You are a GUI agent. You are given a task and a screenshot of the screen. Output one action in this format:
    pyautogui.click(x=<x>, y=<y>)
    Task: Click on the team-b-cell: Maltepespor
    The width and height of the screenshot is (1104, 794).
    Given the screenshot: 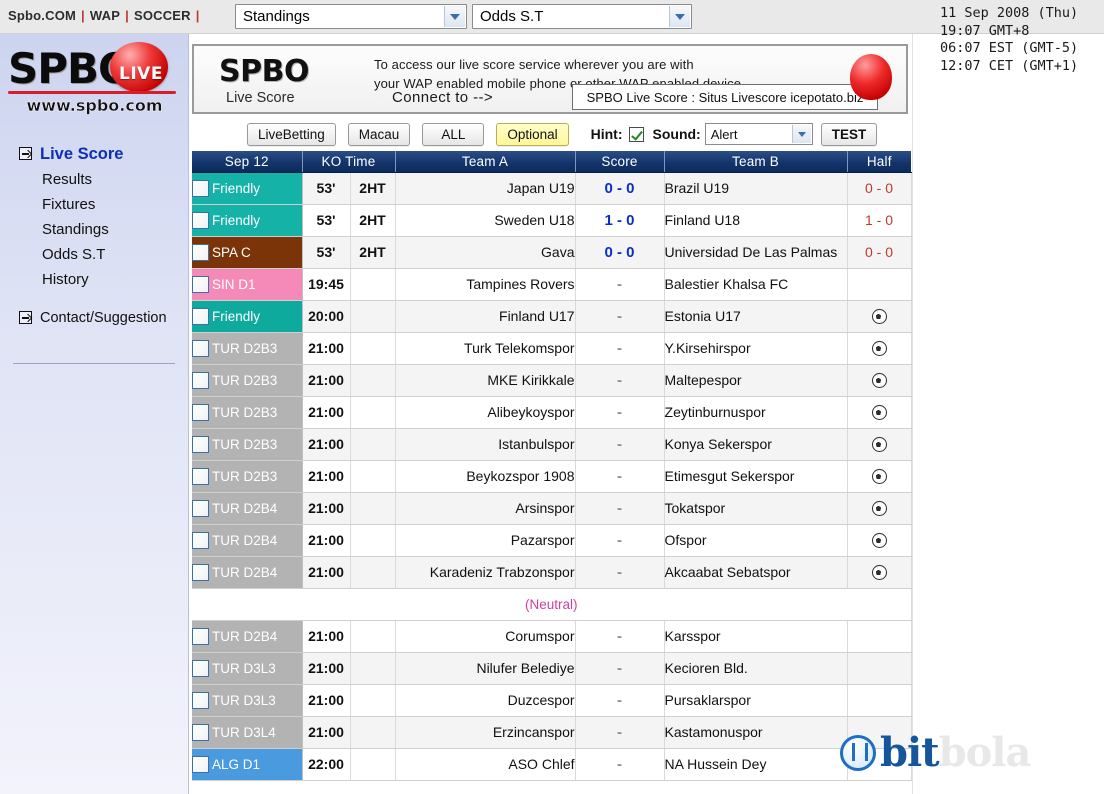 What is the action you would take?
    pyautogui.click(x=756, y=380)
    